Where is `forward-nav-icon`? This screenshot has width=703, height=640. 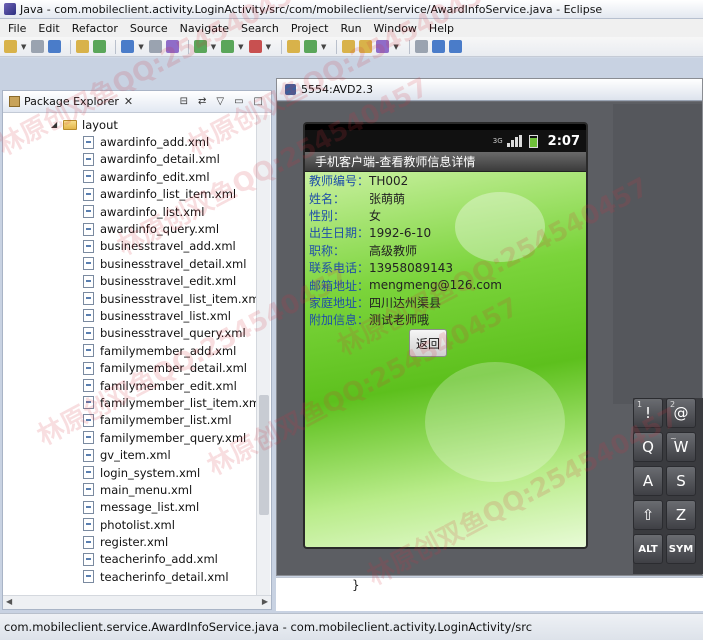
forward-nav-icon is located at coordinates (455, 46).